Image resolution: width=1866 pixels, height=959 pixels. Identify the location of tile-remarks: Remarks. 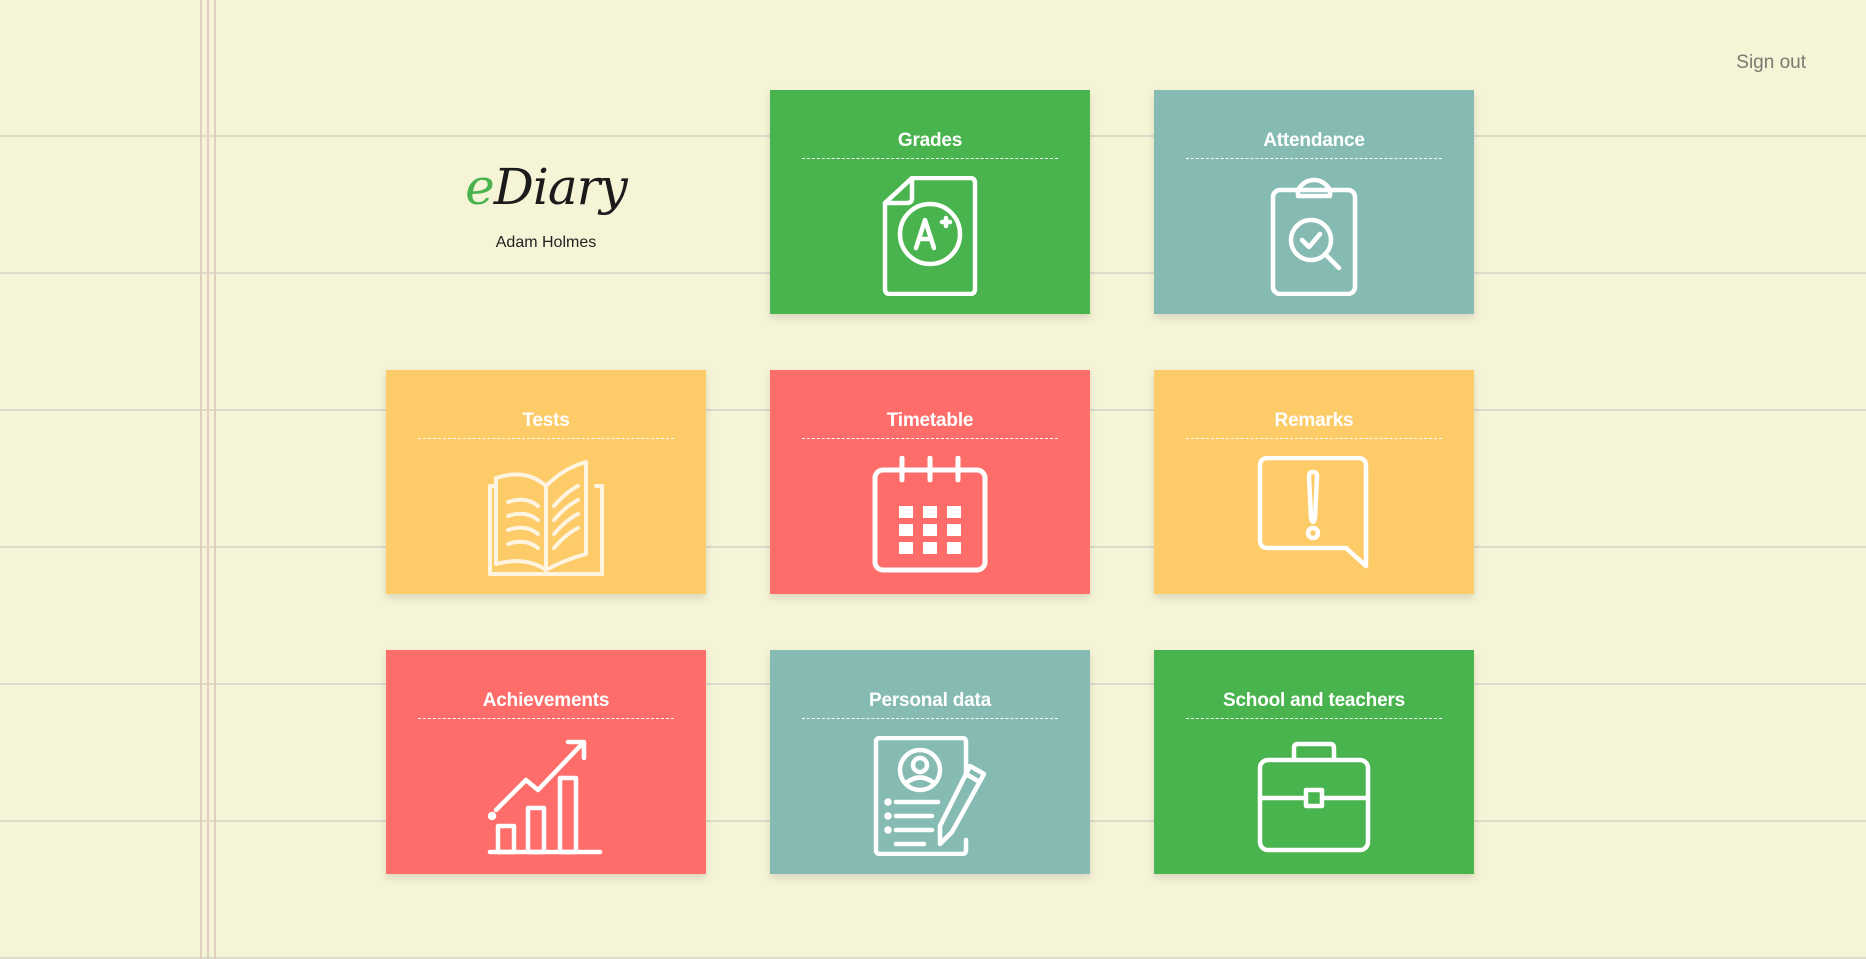
(1314, 482).